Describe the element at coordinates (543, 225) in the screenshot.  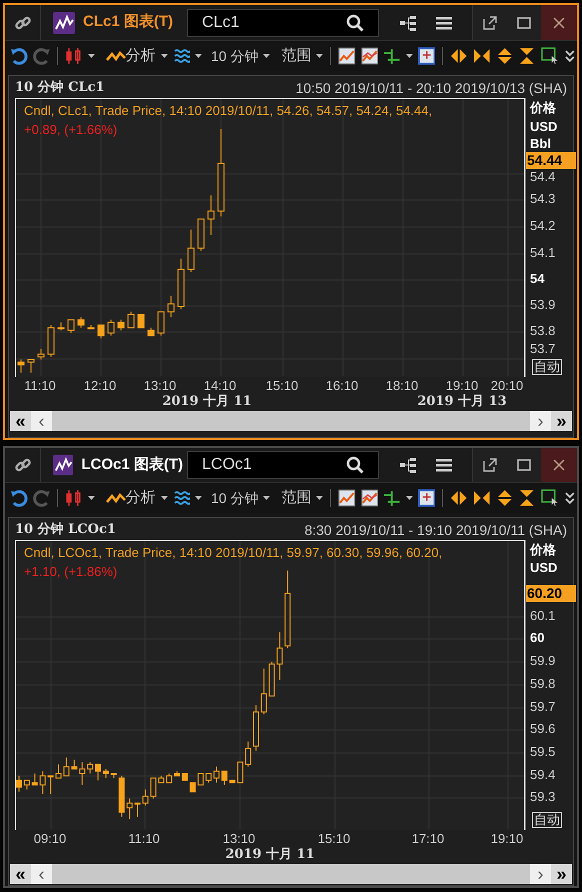
I see `price-tick: 54.2` at that location.